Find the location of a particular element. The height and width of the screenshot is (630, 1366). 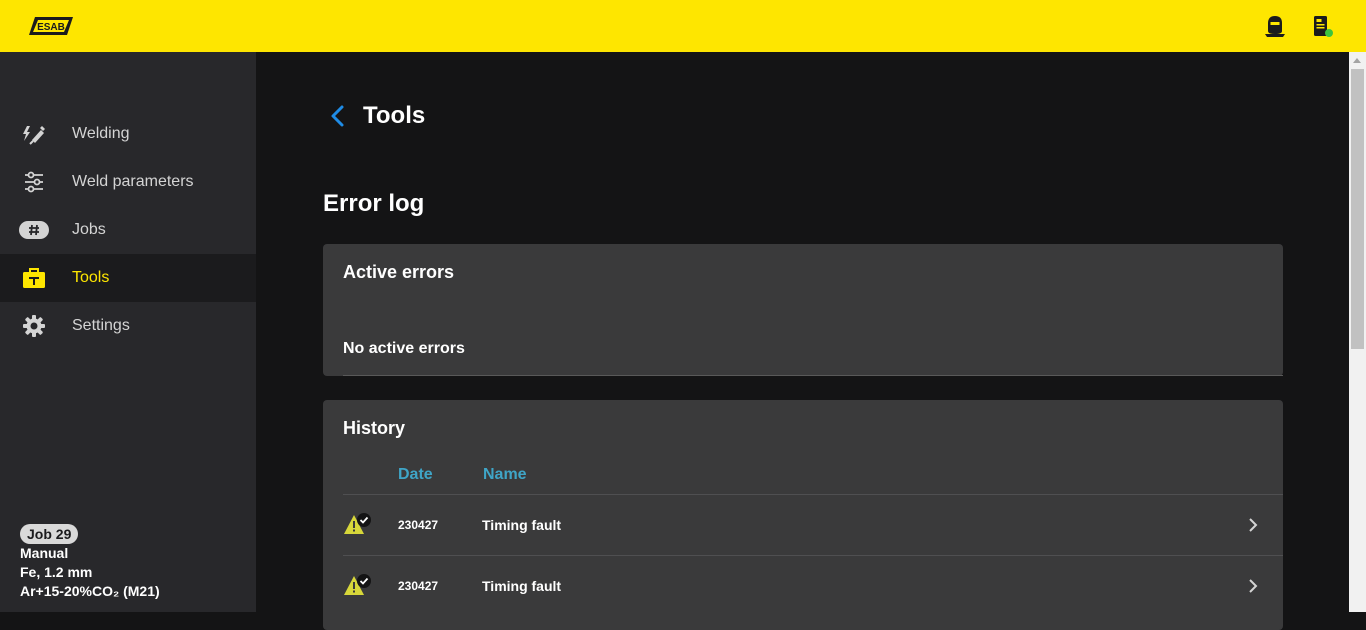

sidebar-item-weld-parameters: Weld parameters is located at coordinates (128, 182).